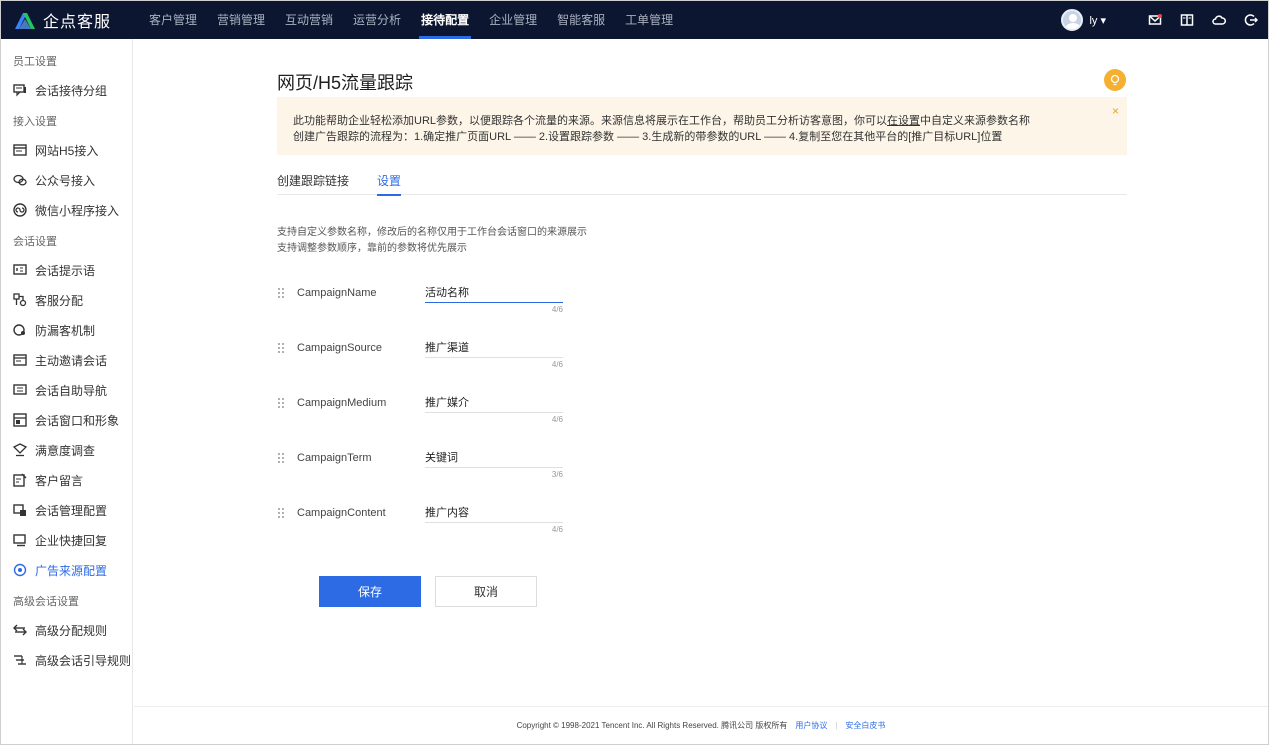 This screenshot has width=1269, height=745. Describe the element at coordinates (337, 293) in the screenshot. I see `param-name: CampaignName` at that location.